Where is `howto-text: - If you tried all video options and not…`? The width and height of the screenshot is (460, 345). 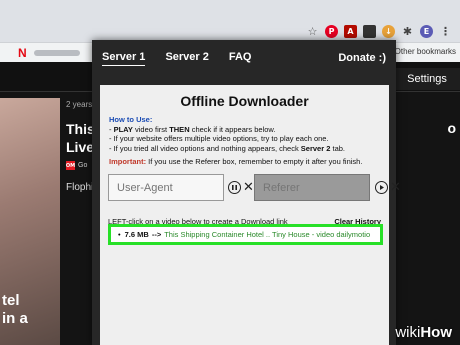
howto-text: - If you tried all video options and not… is located at coordinates (205, 148).